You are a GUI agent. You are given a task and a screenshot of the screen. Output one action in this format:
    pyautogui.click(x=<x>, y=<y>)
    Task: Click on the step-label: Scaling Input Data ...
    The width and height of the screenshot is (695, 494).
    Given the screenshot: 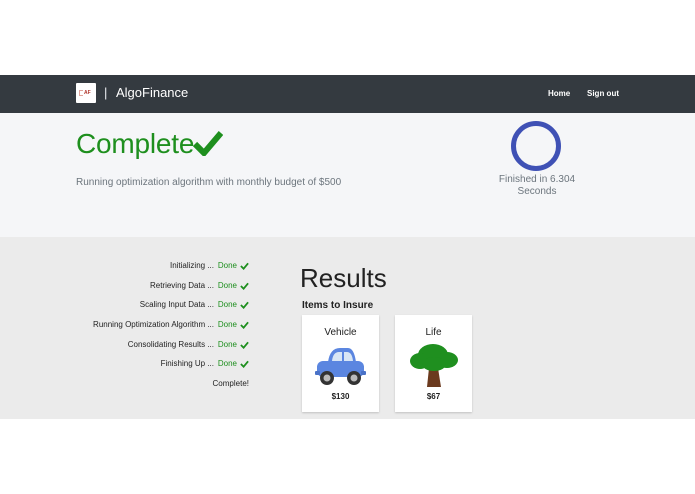 What is the action you would take?
    pyautogui.click(x=176, y=305)
    